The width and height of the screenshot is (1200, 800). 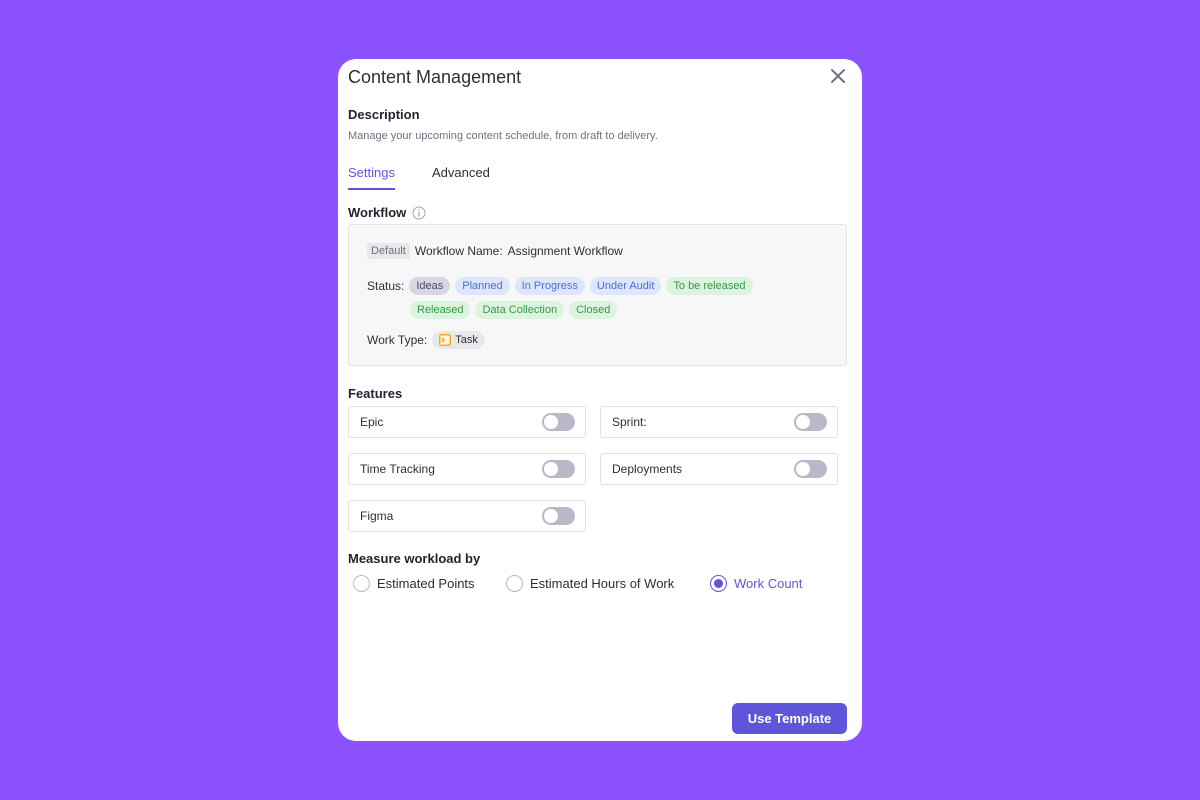 I want to click on feature-deployments: Deployments, so click(x=719, y=469).